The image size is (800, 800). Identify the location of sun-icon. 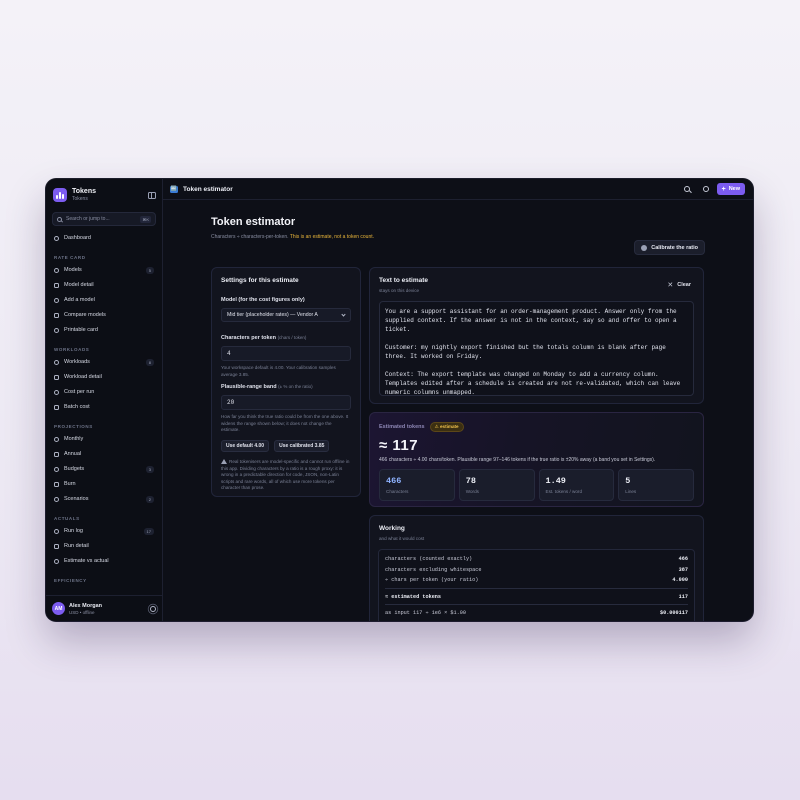
(153, 608).